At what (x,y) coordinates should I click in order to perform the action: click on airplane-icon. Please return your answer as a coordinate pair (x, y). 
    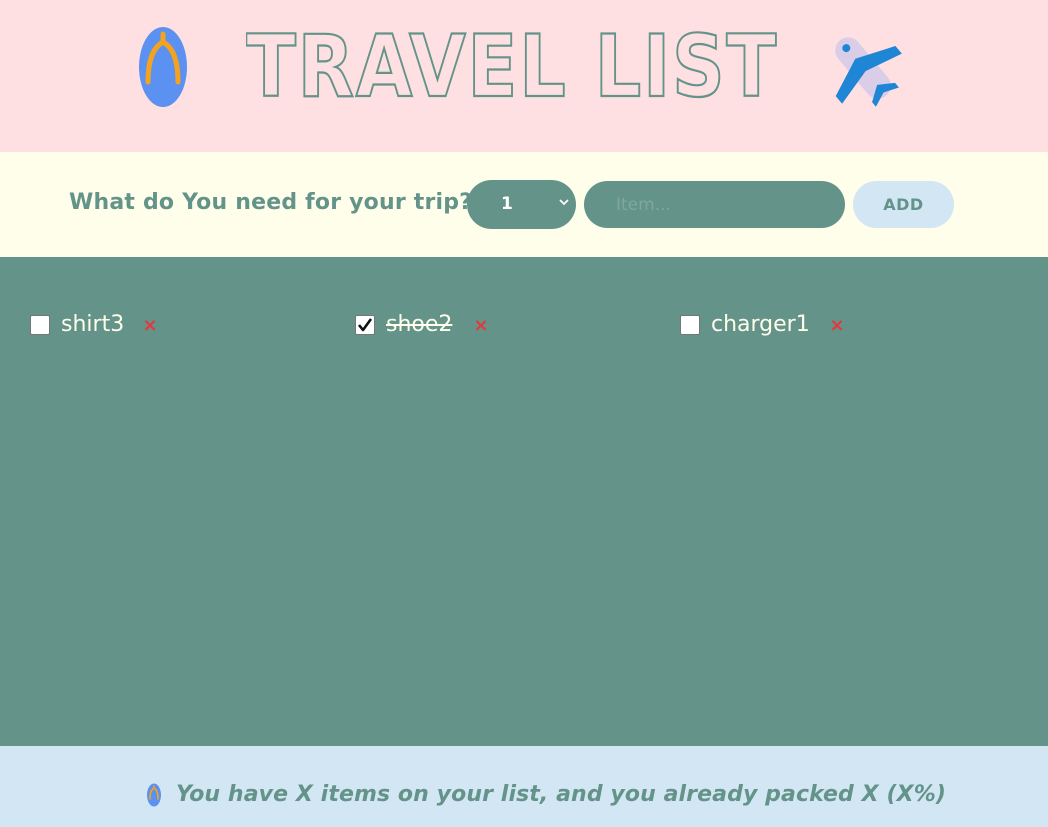
    Looking at the image, I should click on (868, 72).